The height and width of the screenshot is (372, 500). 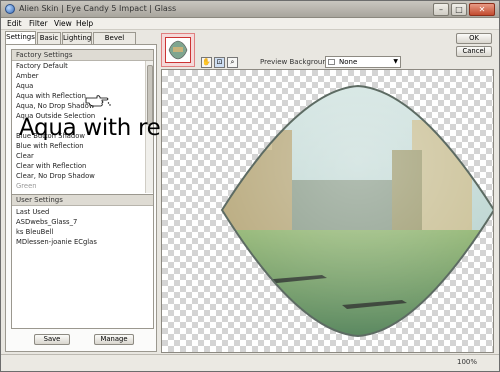 What do you see at coordinates (55, 106) in the screenshot?
I see `list-item: Aqua, No Drop Shadow` at bounding box center [55, 106].